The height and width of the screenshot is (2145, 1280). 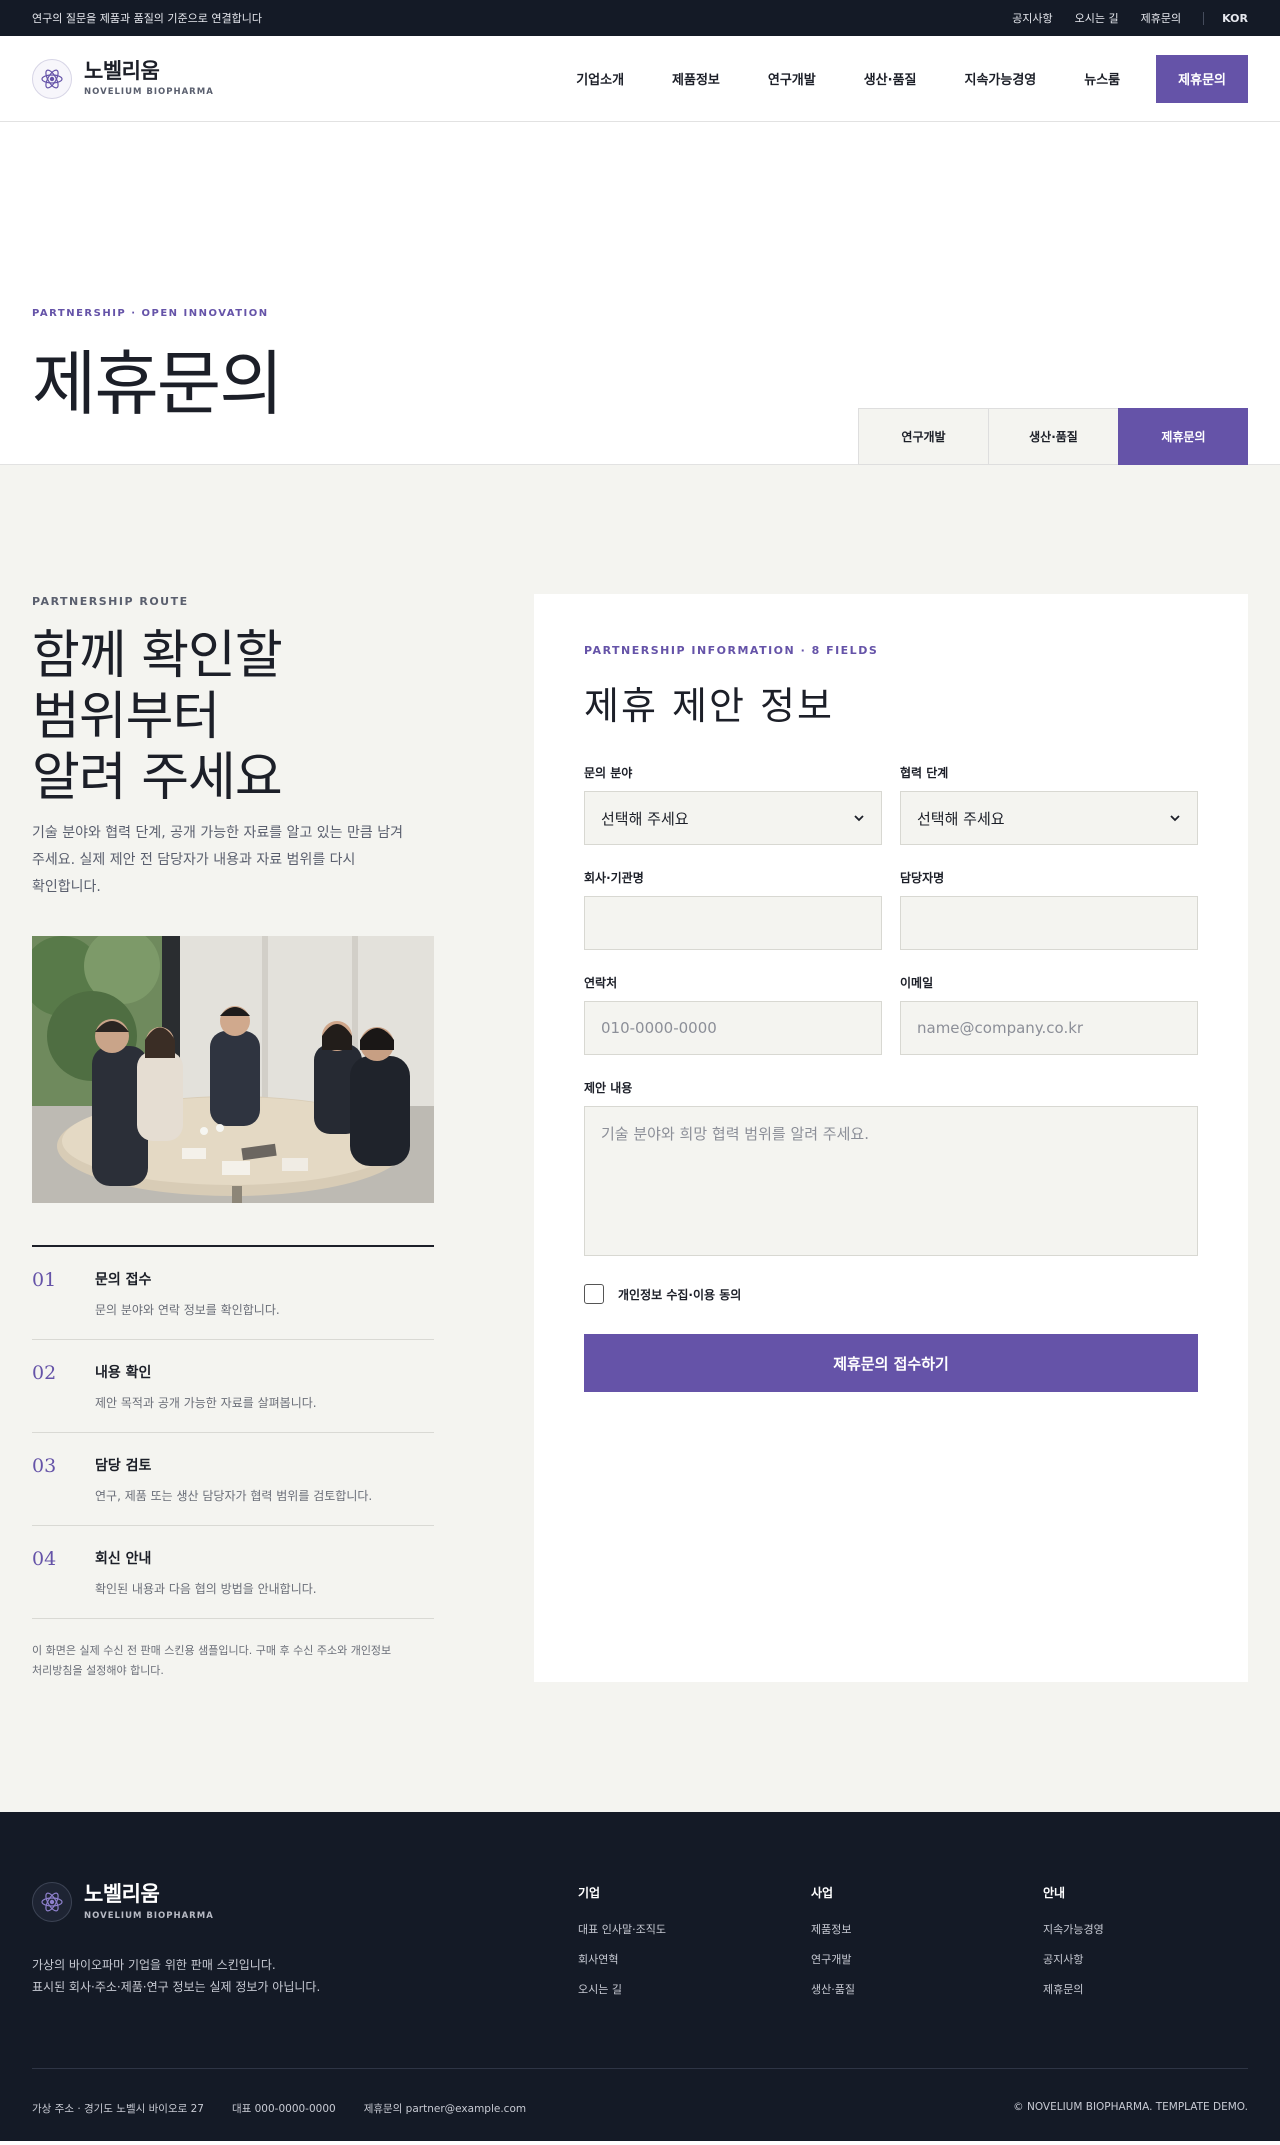 I want to click on email-input: name@company.co.kr, so click(x=1049, y=1028).